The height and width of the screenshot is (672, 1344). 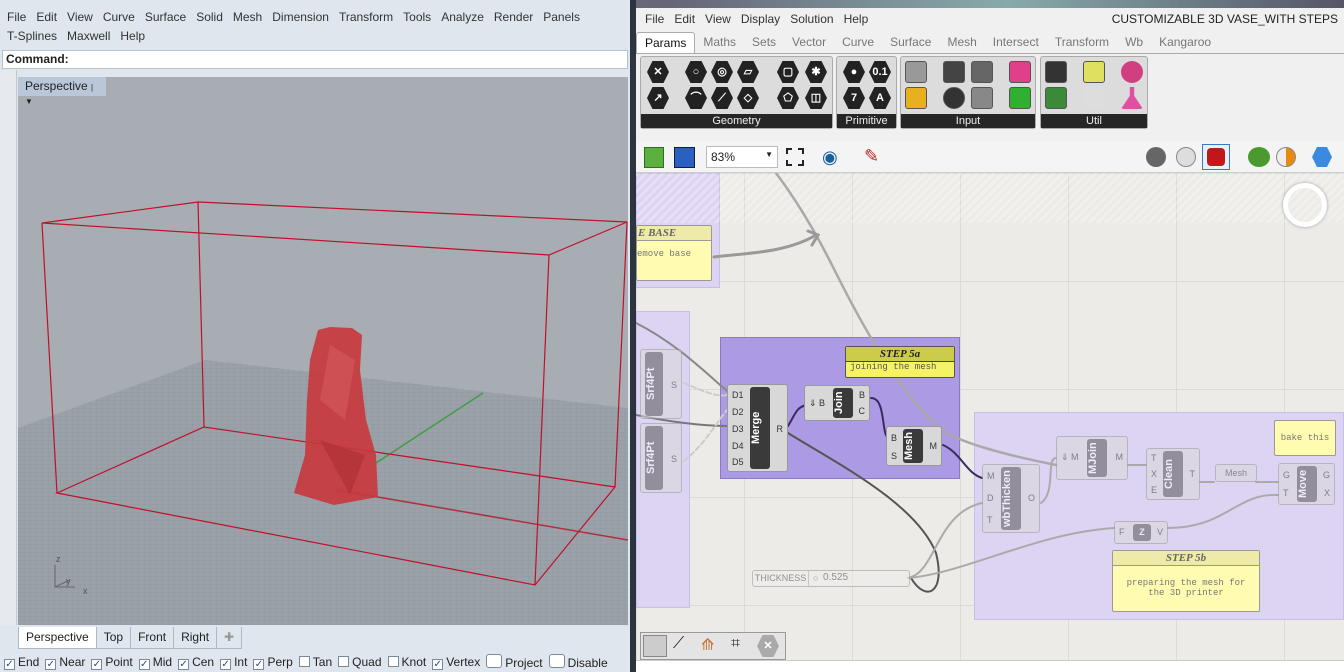 What do you see at coordinates (719, 42) in the screenshot?
I see `tab-maths: Maths` at bounding box center [719, 42].